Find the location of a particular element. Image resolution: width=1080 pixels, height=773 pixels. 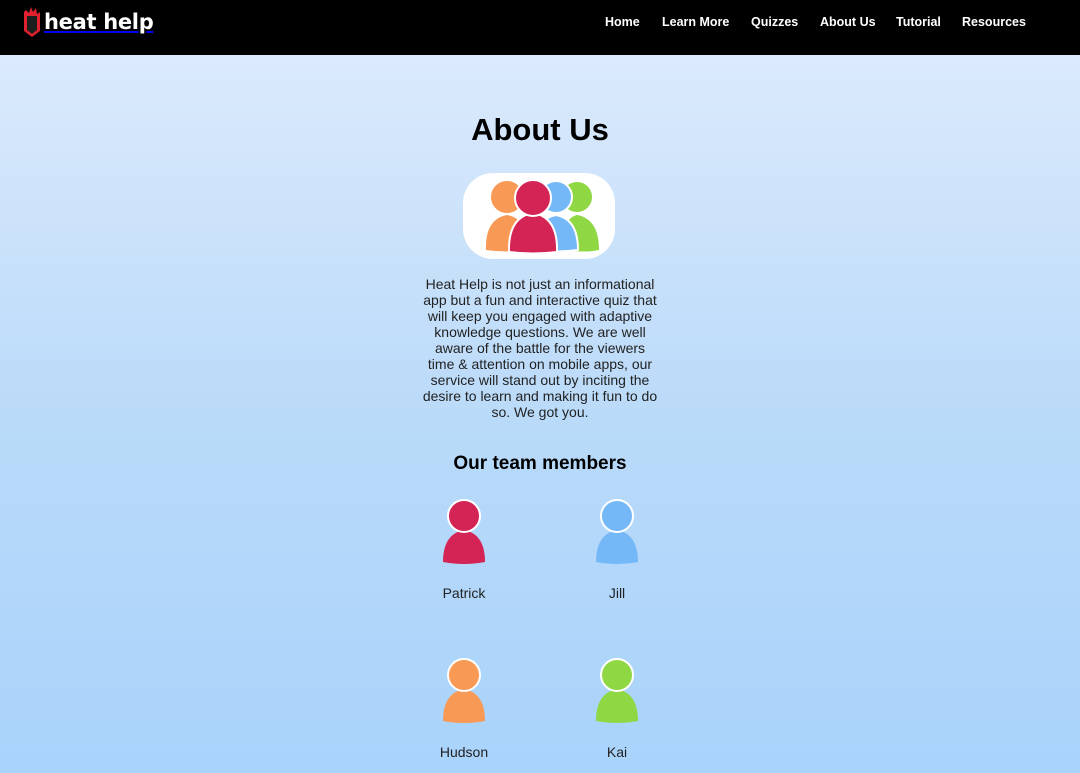

team-group-icon is located at coordinates (542, 217).